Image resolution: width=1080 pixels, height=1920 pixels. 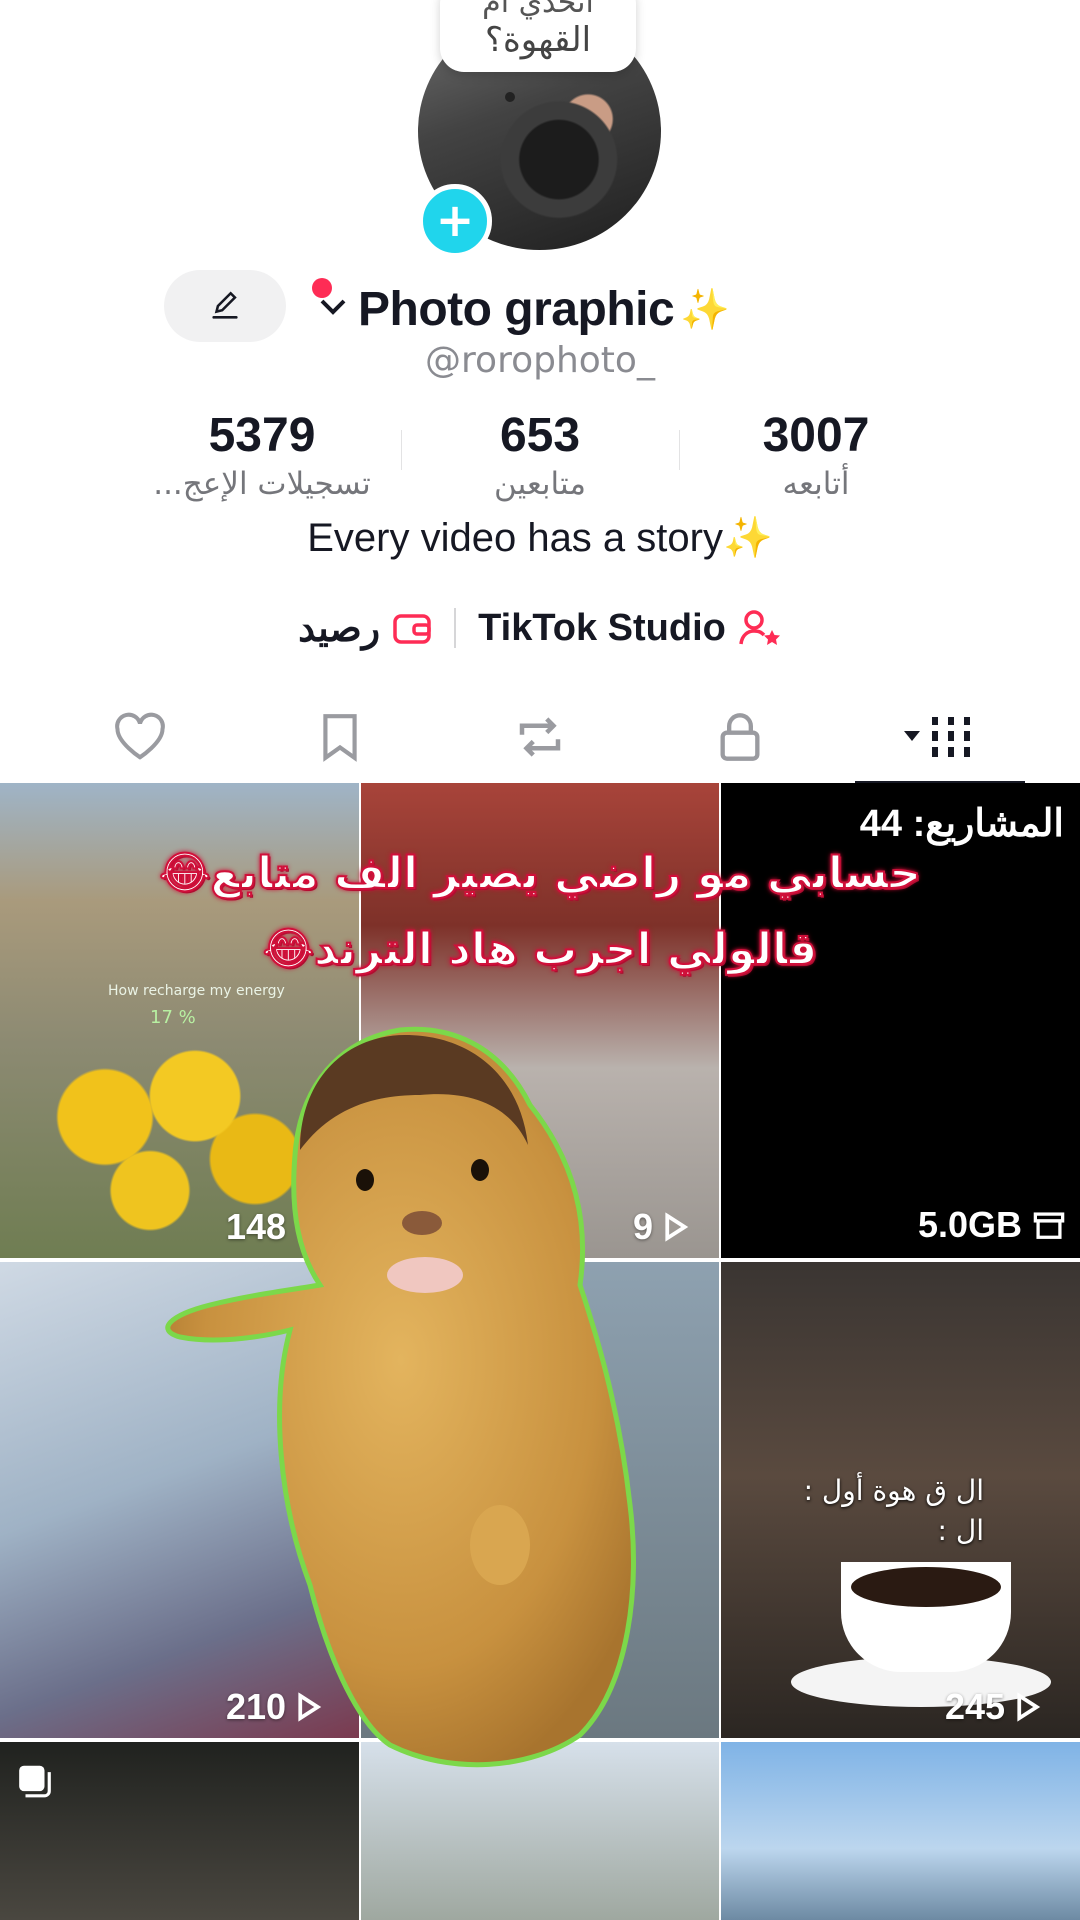 I want to click on tab-private, so click(x=740, y=737).